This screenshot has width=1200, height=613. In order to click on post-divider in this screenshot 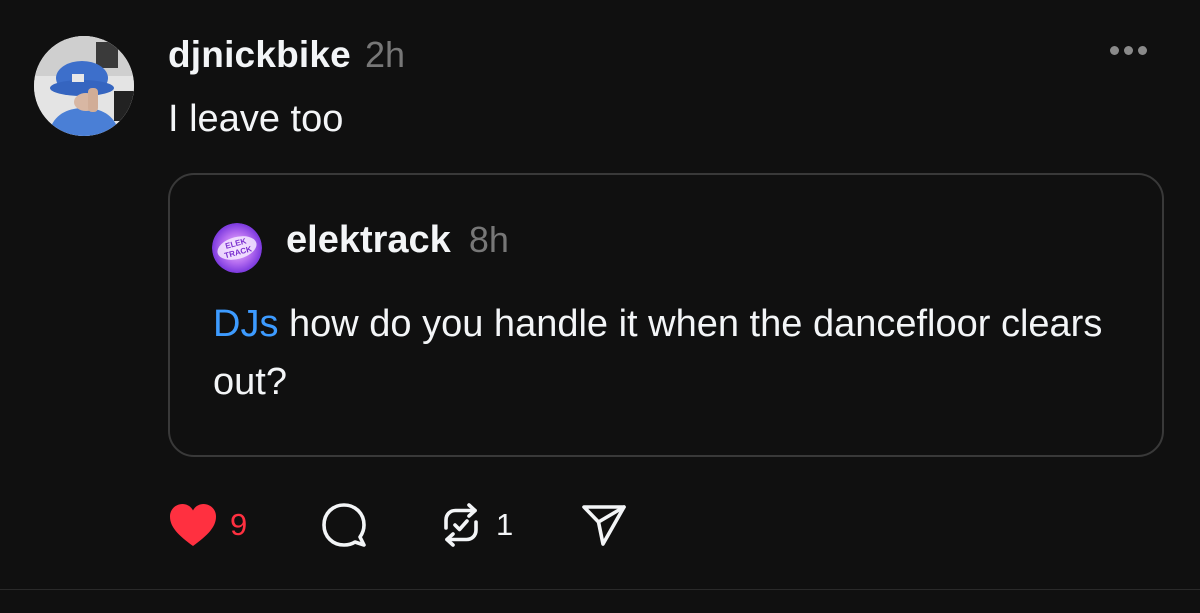, I will do `click(600, 589)`.